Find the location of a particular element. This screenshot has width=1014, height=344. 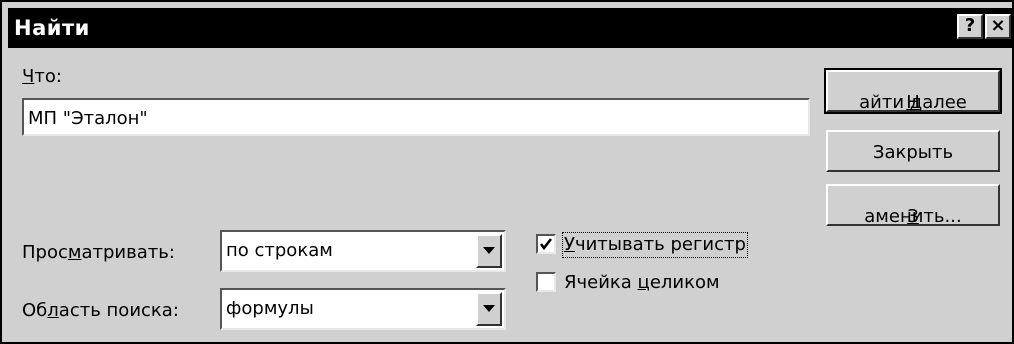

find-what-input: МП "Эталон" is located at coordinates (416, 117).